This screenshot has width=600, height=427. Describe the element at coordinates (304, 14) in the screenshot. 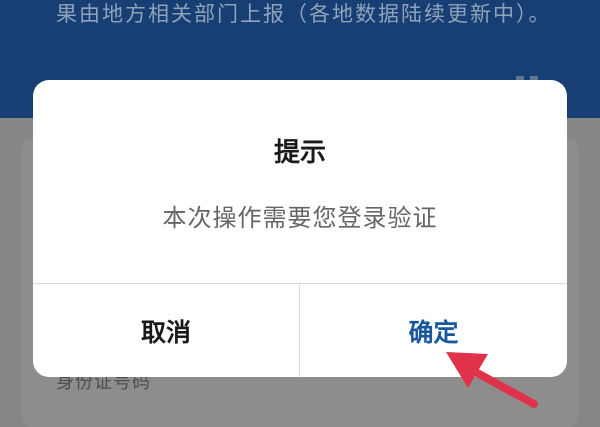

I see `header-notice-text: 果由地方相关部门上报（各地数据陆续更新中）。` at that location.